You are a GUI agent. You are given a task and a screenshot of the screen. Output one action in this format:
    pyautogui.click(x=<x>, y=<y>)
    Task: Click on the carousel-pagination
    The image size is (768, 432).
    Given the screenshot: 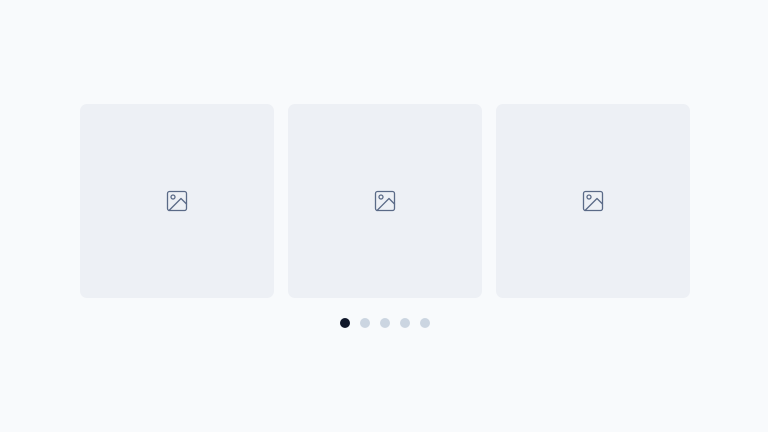 What is the action you would take?
    pyautogui.click(x=424, y=323)
    